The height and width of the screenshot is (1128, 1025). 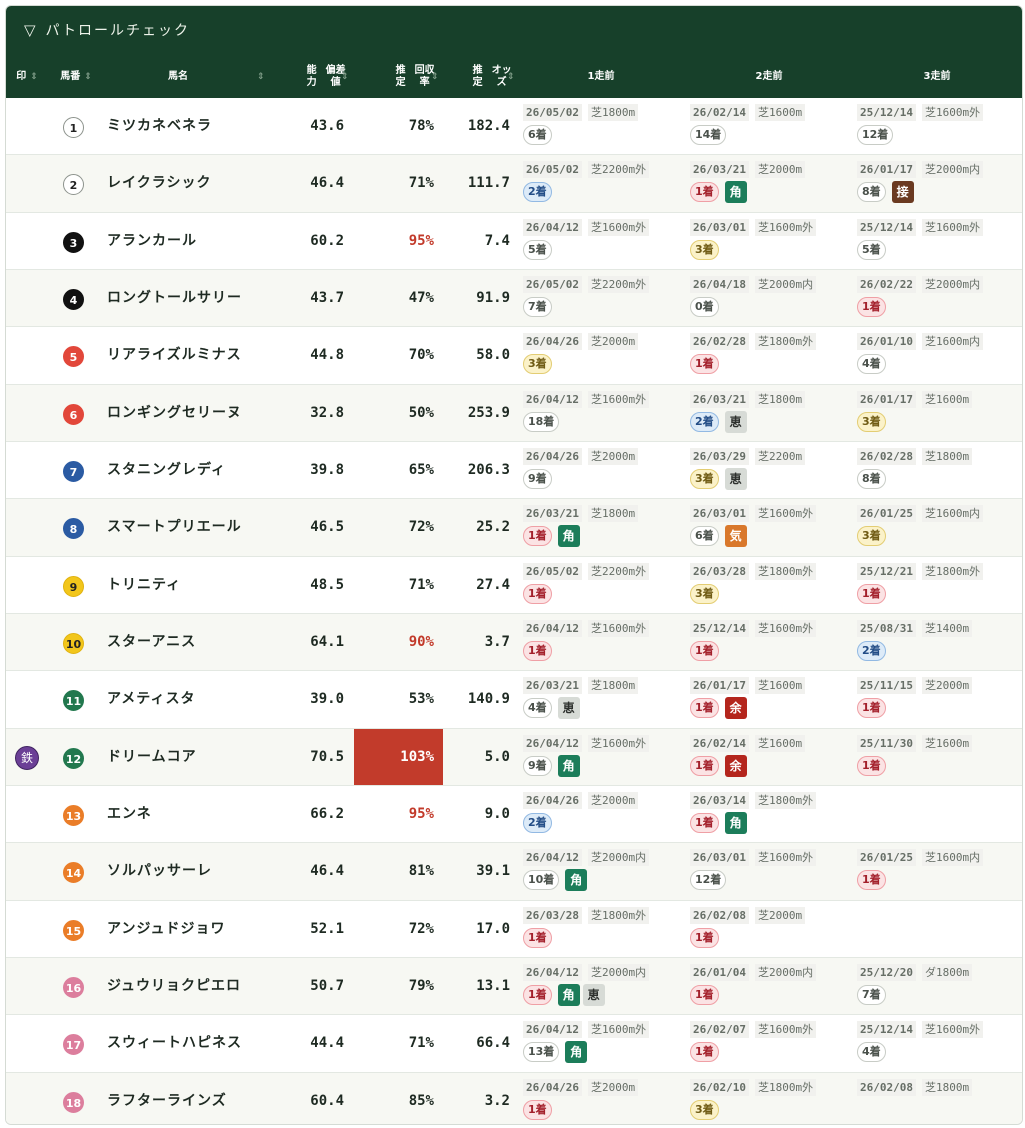 I want to click on ability-deviation: 44.4, so click(x=327, y=1043).